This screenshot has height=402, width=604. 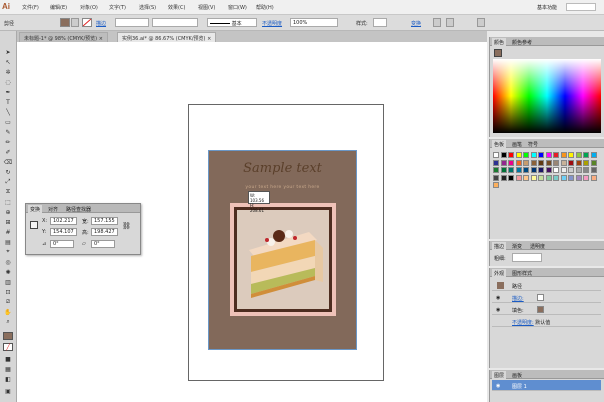 What do you see at coordinates (8, 312) in the screenshot?
I see `hand-tool-icon: ✋` at bounding box center [8, 312].